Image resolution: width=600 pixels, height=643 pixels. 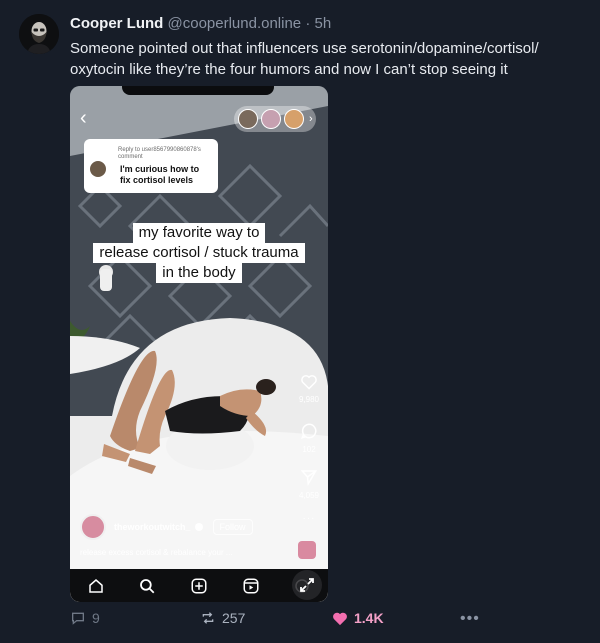 I want to click on speech-bubble-icon, so click(x=78, y=618).